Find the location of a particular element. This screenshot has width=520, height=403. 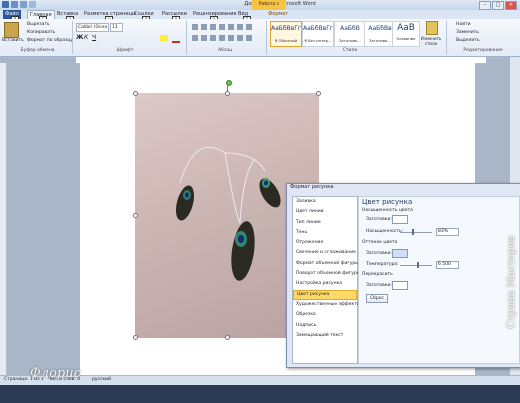

redo-icon is located at coordinates (32, 4).